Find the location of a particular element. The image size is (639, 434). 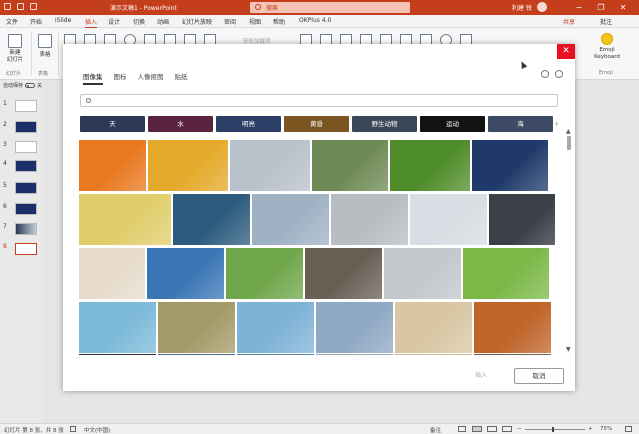

scroll-down-icon: ▼ is located at coordinates (568, 349).